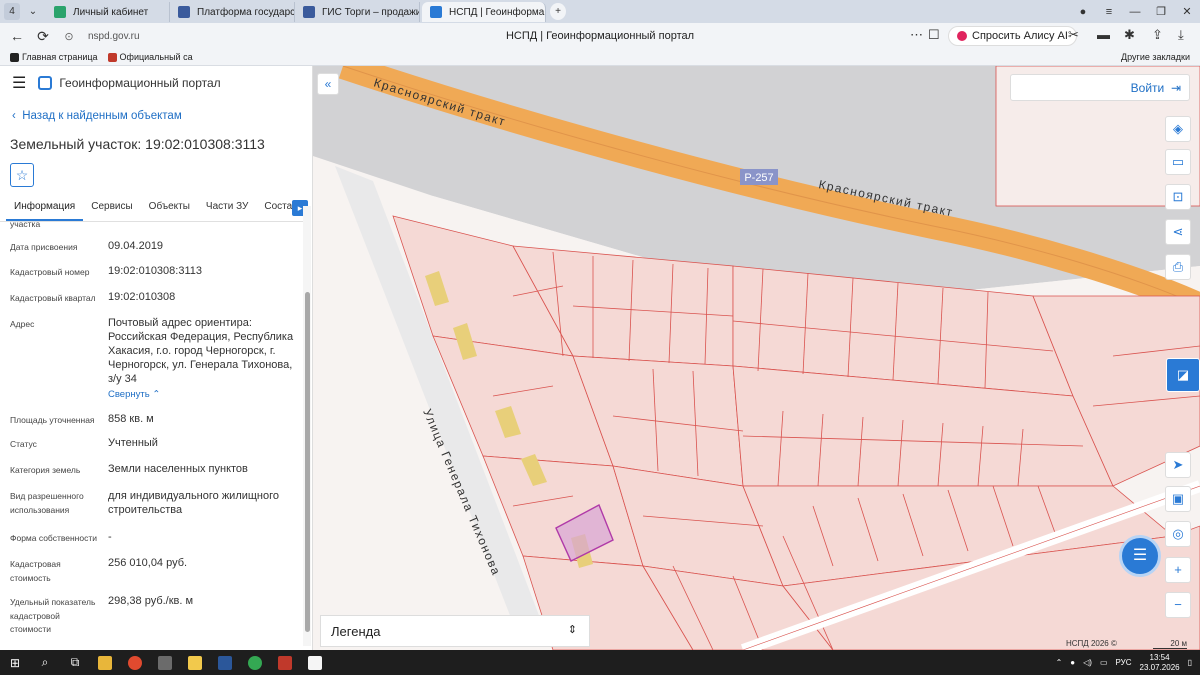 The width and height of the screenshot is (1200, 675). Describe the element at coordinates (1187, 11) in the screenshot. I see `close-window-icon: ✕` at that location.